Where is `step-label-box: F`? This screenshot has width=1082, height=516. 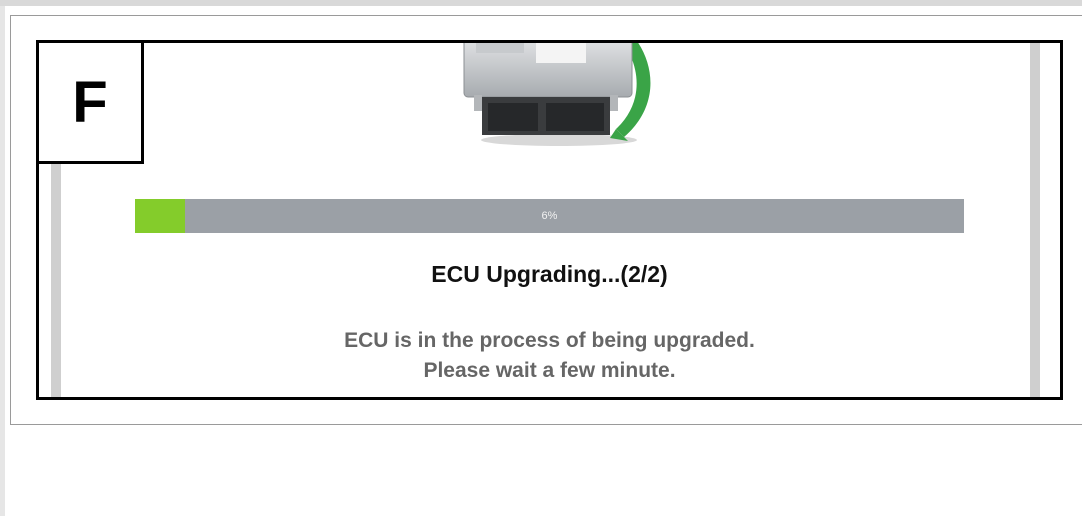
step-label-box: F is located at coordinates (90, 102).